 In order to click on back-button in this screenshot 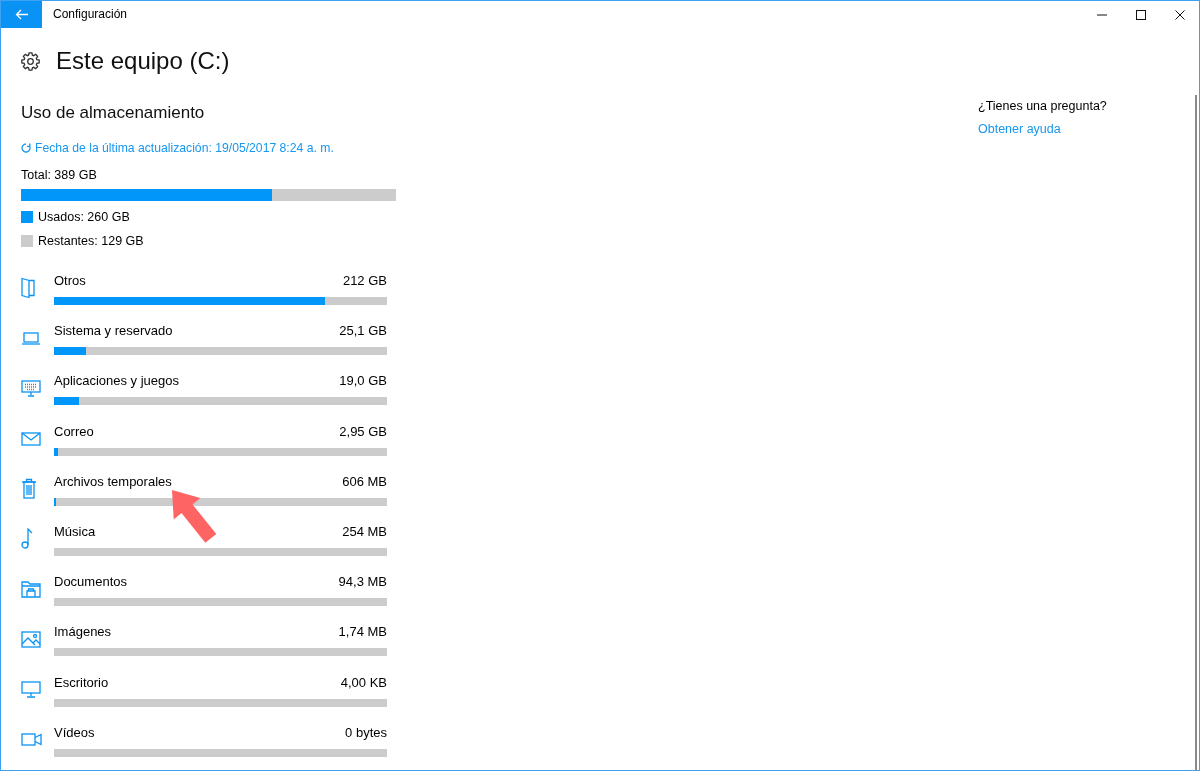, I will do `click(21, 14)`.